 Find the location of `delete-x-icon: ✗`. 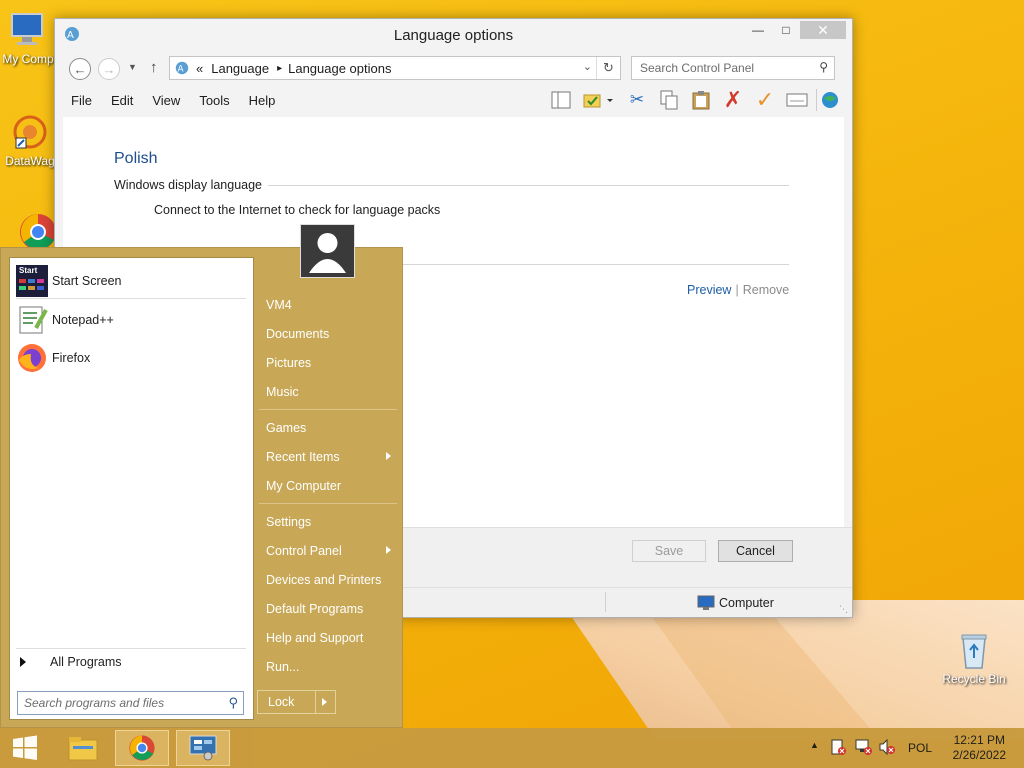

delete-x-icon: ✗ is located at coordinates (733, 99).